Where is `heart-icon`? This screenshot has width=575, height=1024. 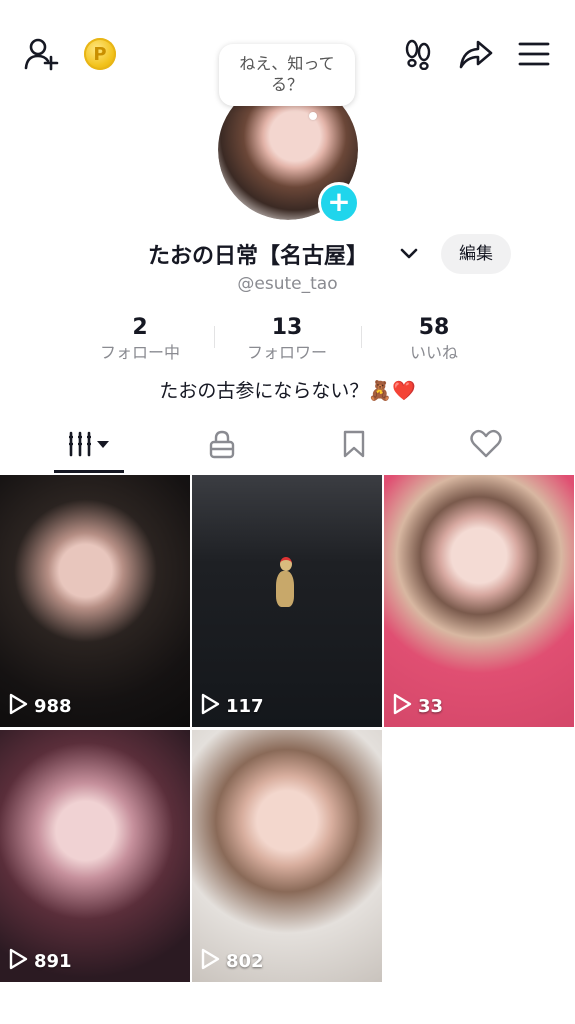 heart-icon is located at coordinates (485, 446).